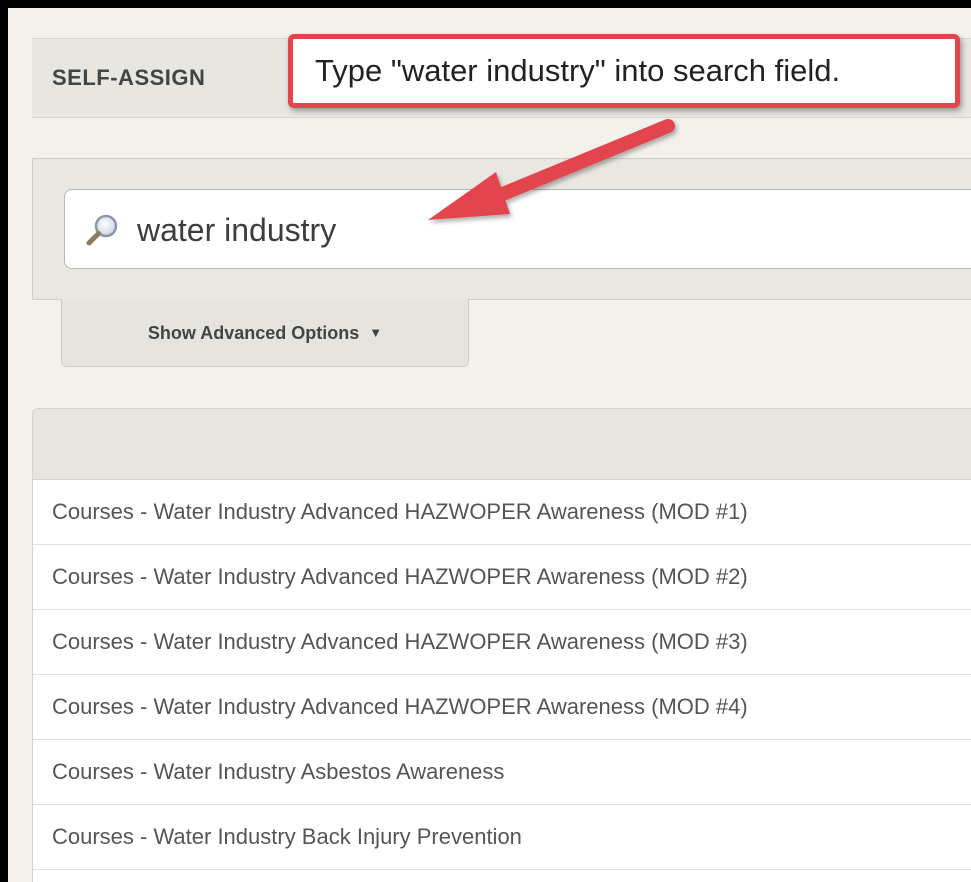 The height and width of the screenshot is (882, 971). I want to click on show-advanced-options-button: Show Advanced Options ▼, so click(265, 333).